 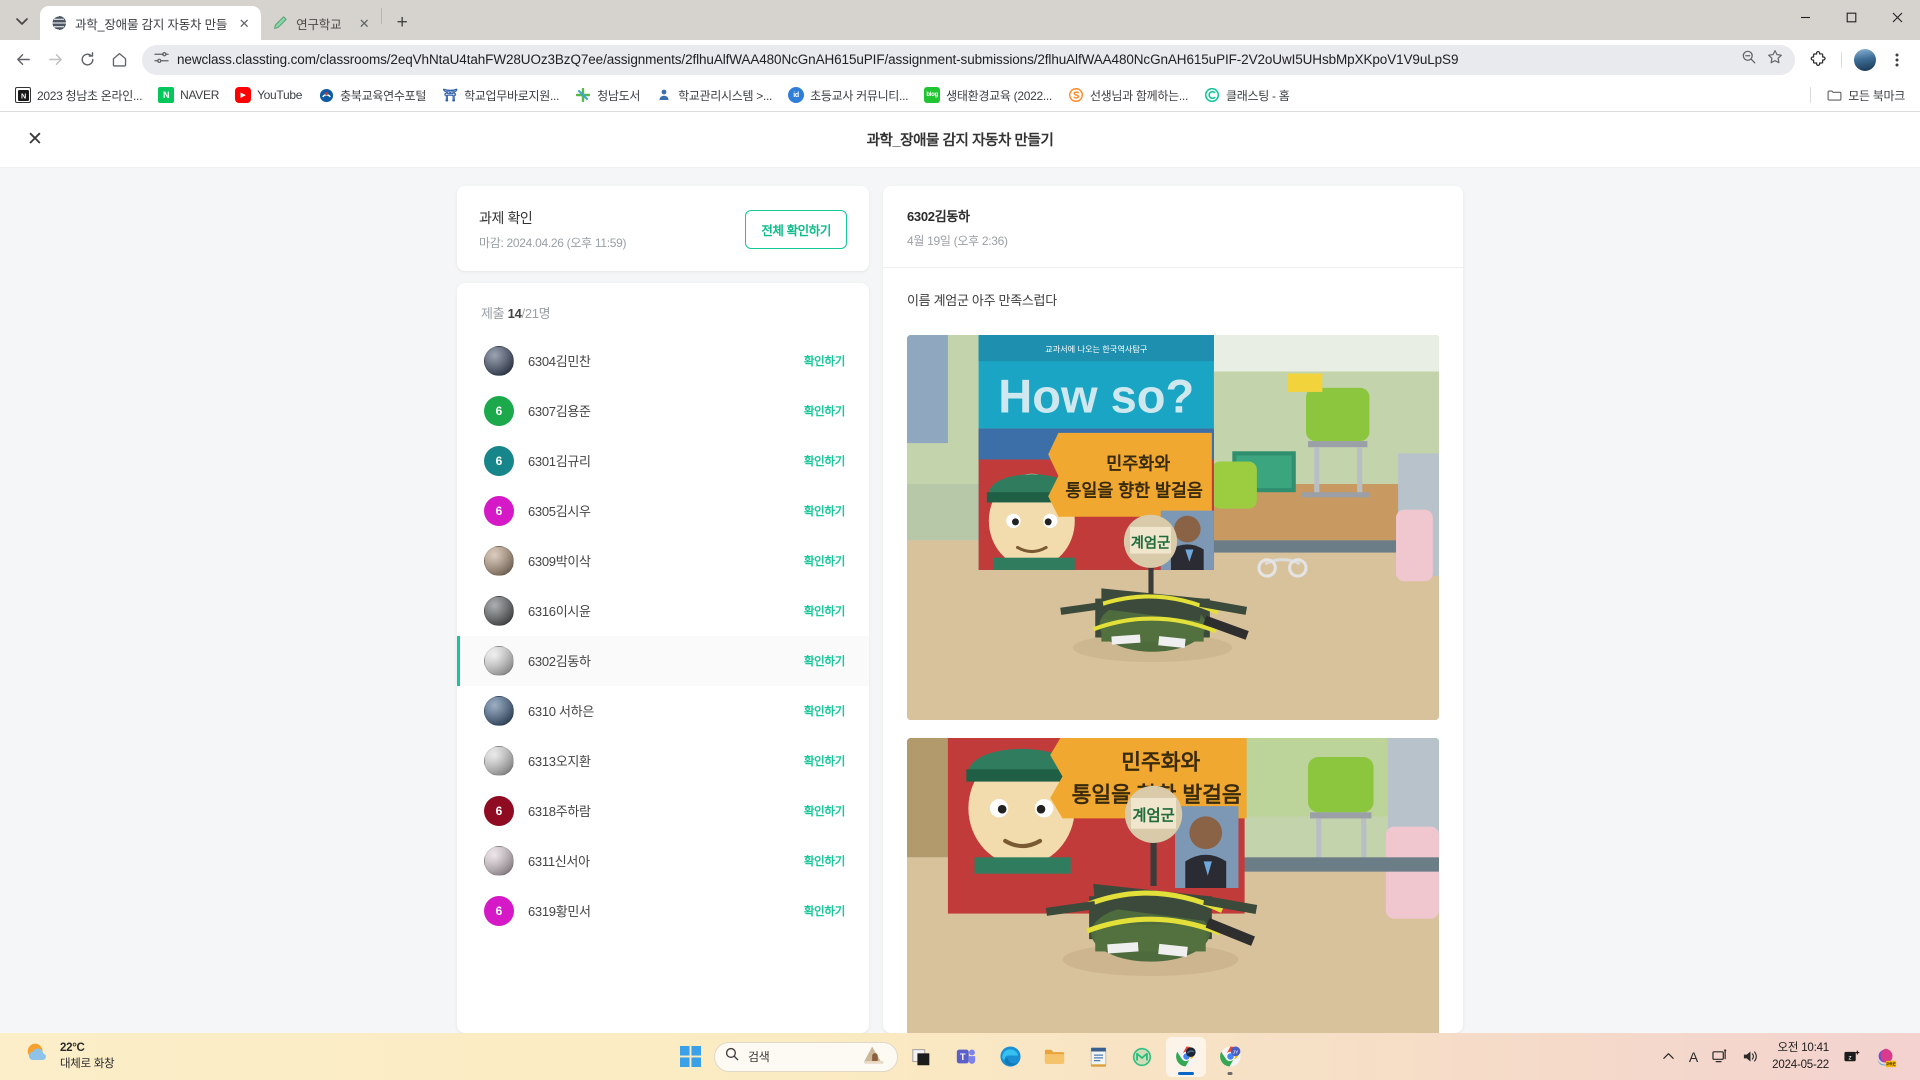 I want to click on back-icon, so click(x=23, y=60).